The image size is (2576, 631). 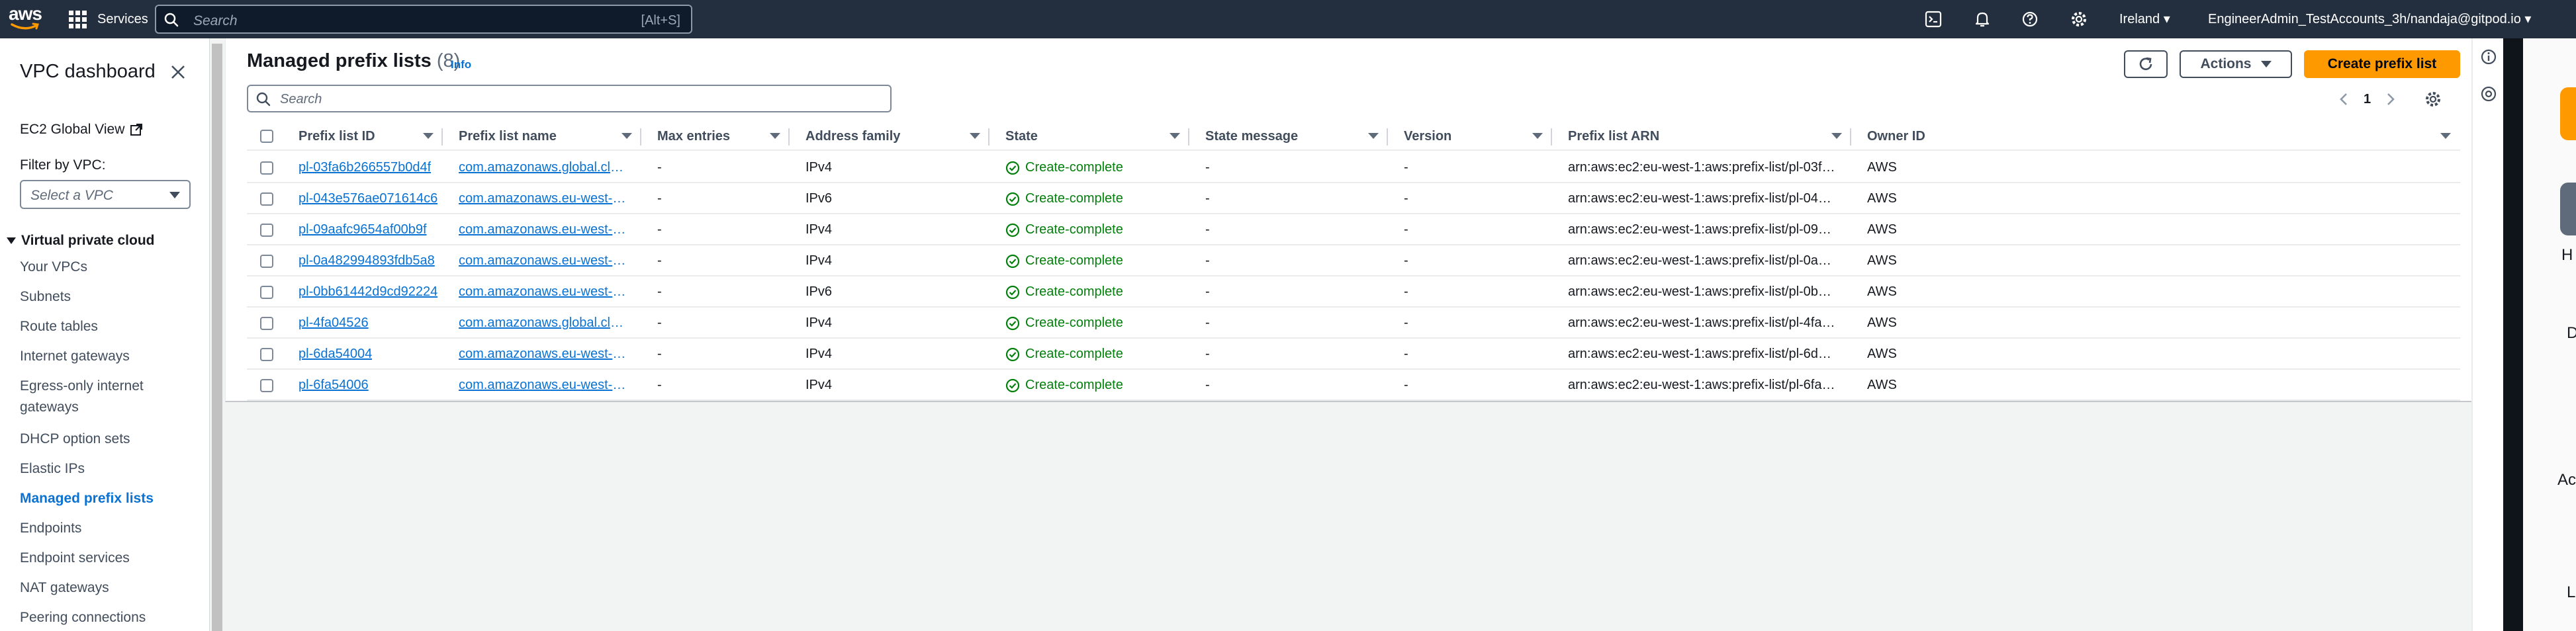 I want to click on cloudshell-icon, so click(x=1933, y=19).